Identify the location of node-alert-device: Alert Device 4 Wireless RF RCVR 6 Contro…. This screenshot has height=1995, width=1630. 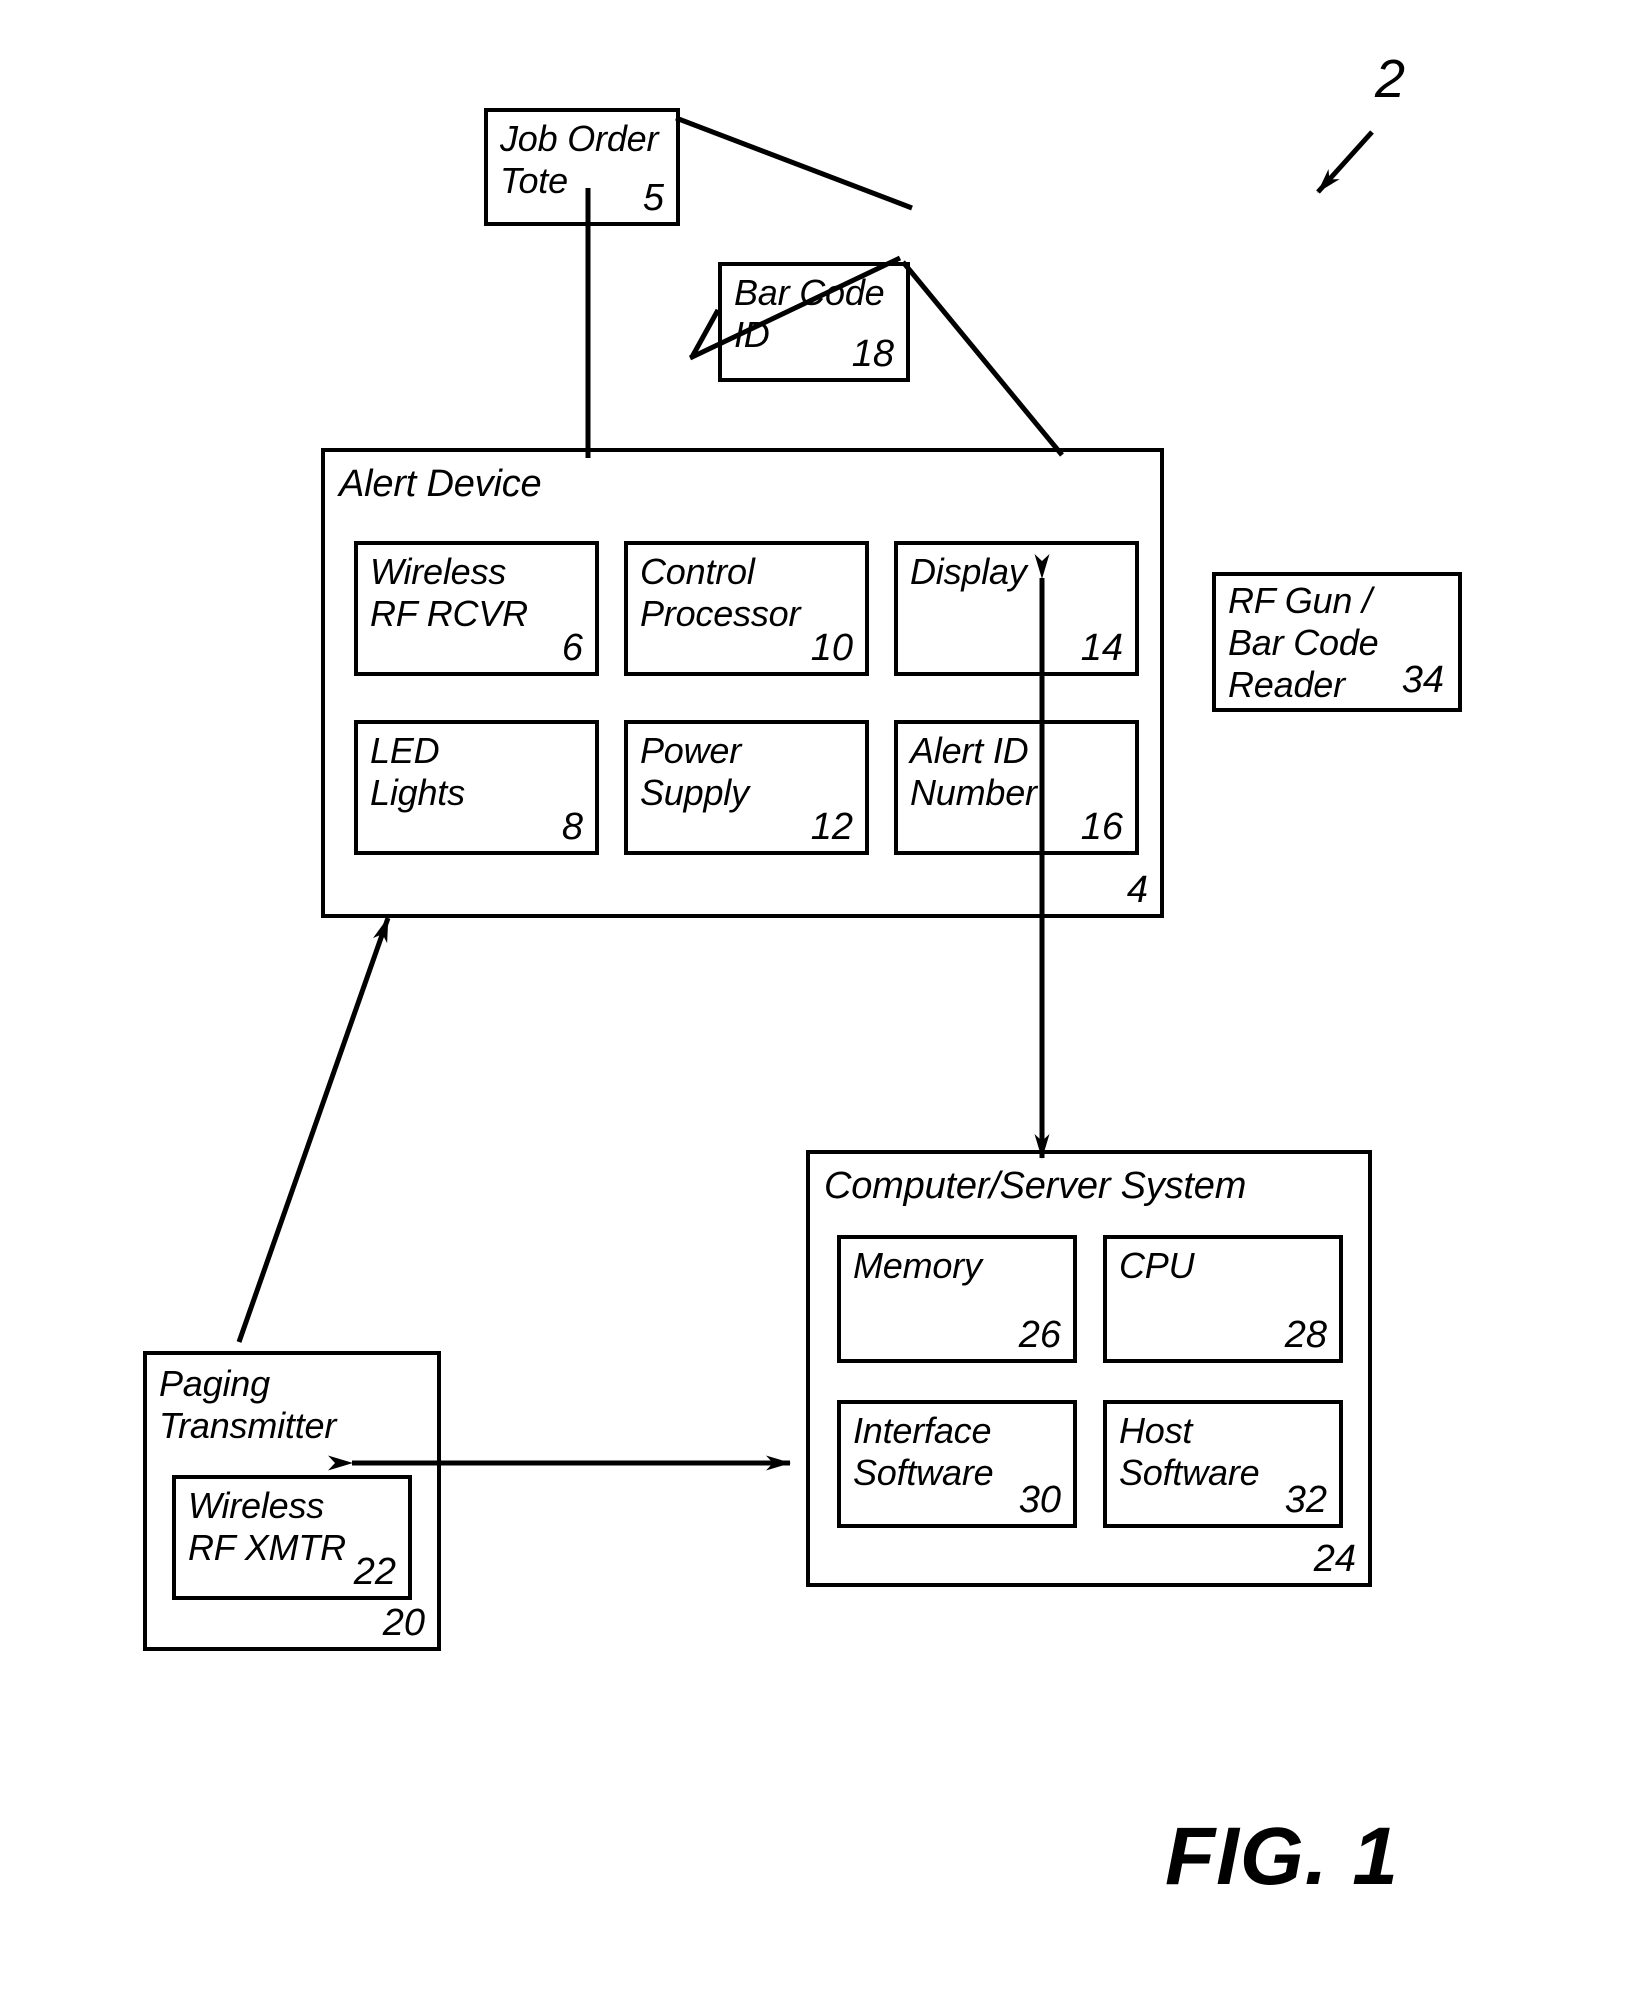
(742, 683).